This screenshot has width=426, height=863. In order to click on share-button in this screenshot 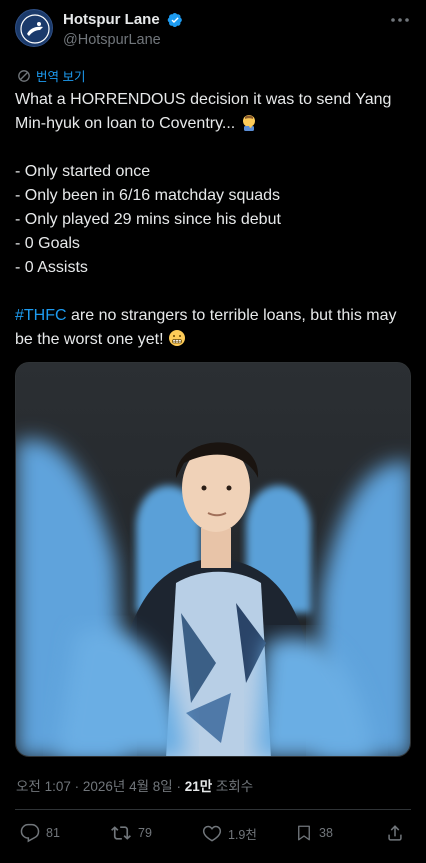, I will do `click(395, 833)`.